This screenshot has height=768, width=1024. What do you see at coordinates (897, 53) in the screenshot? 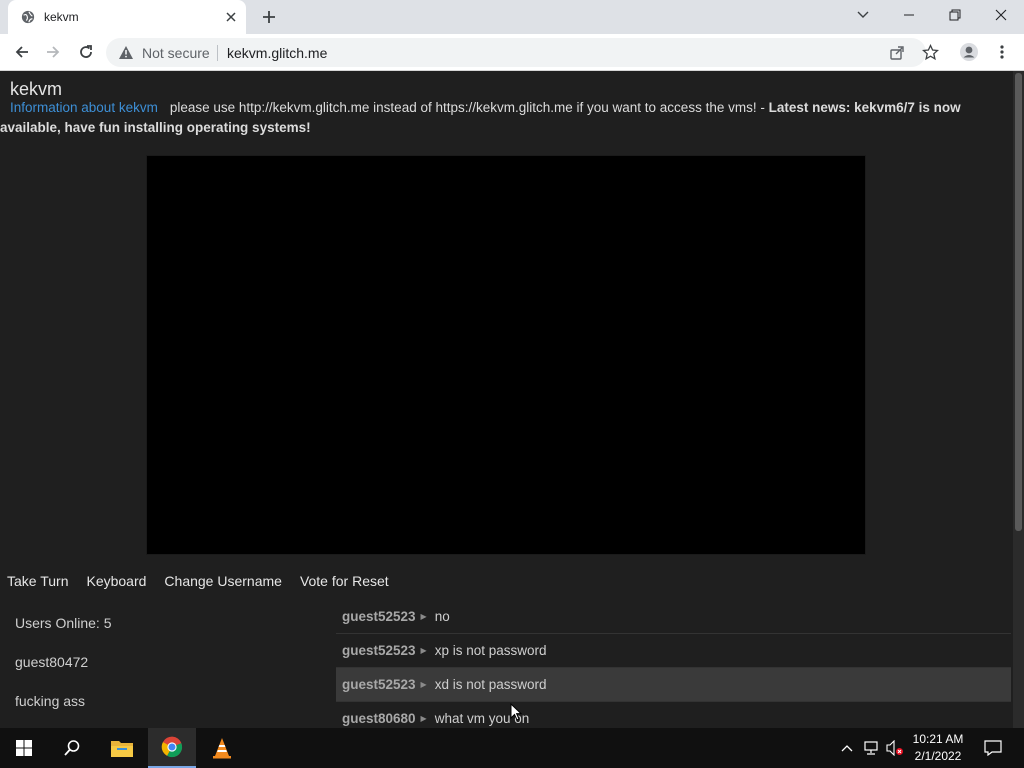
I see `share-icon` at bounding box center [897, 53].